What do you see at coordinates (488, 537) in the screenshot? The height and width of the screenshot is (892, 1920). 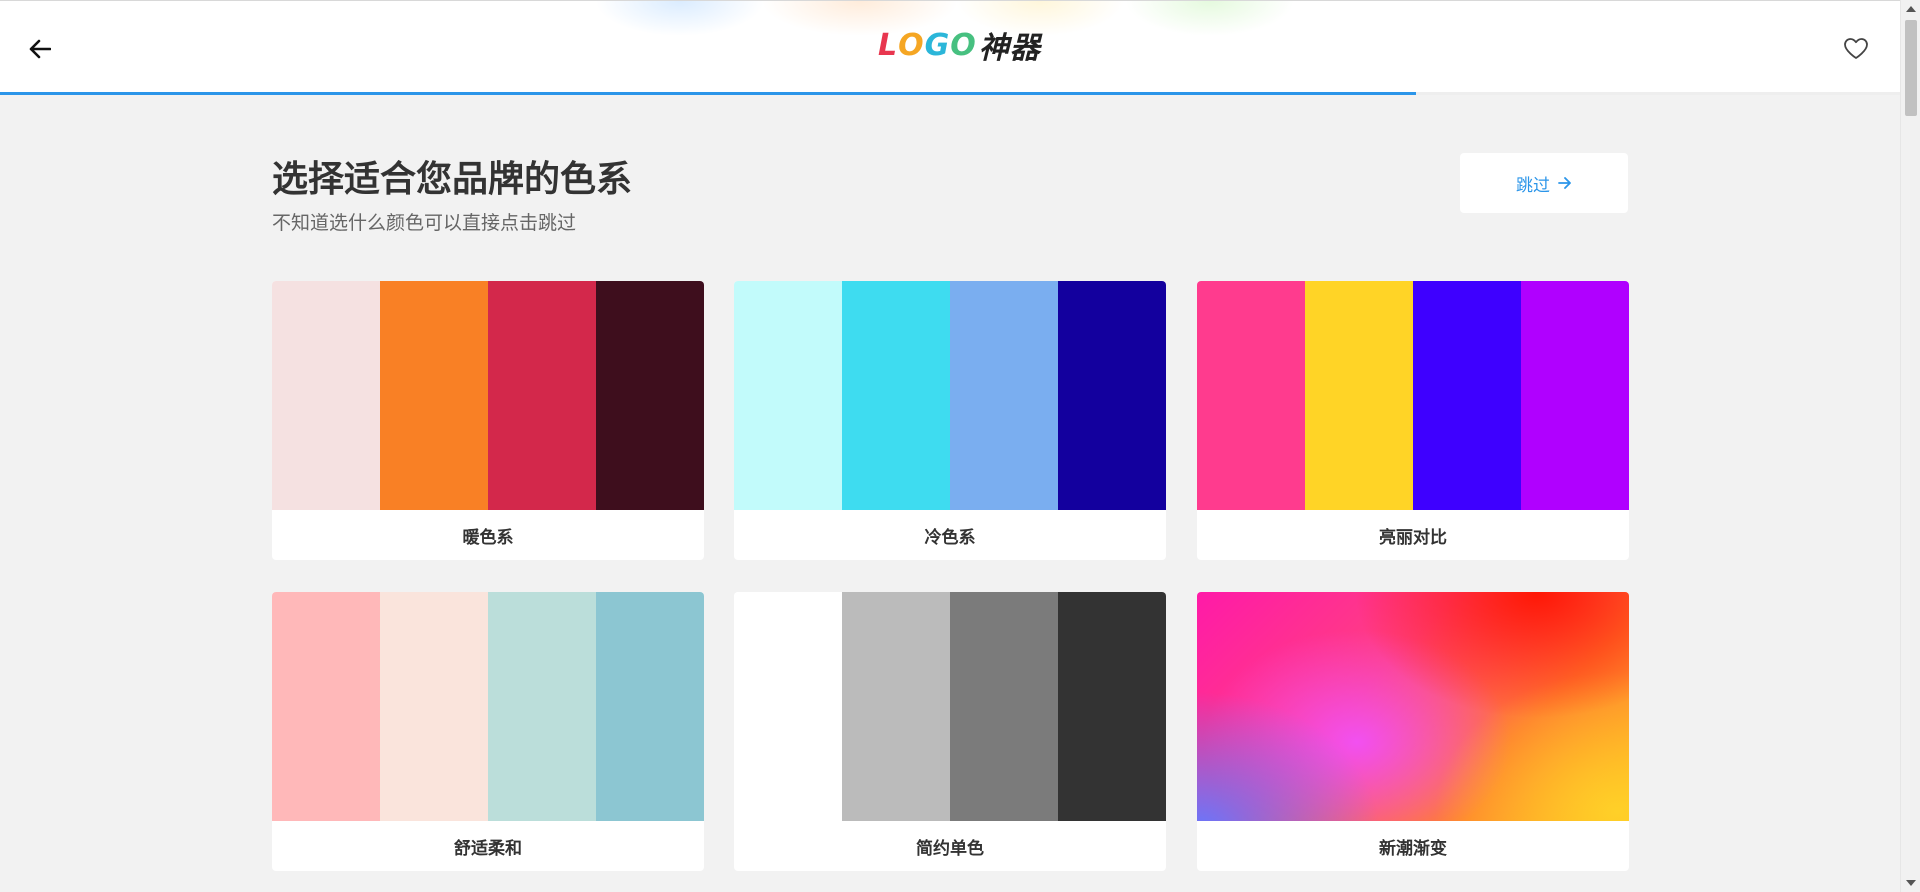 I see `palette-label: 暖色系` at bounding box center [488, 537].